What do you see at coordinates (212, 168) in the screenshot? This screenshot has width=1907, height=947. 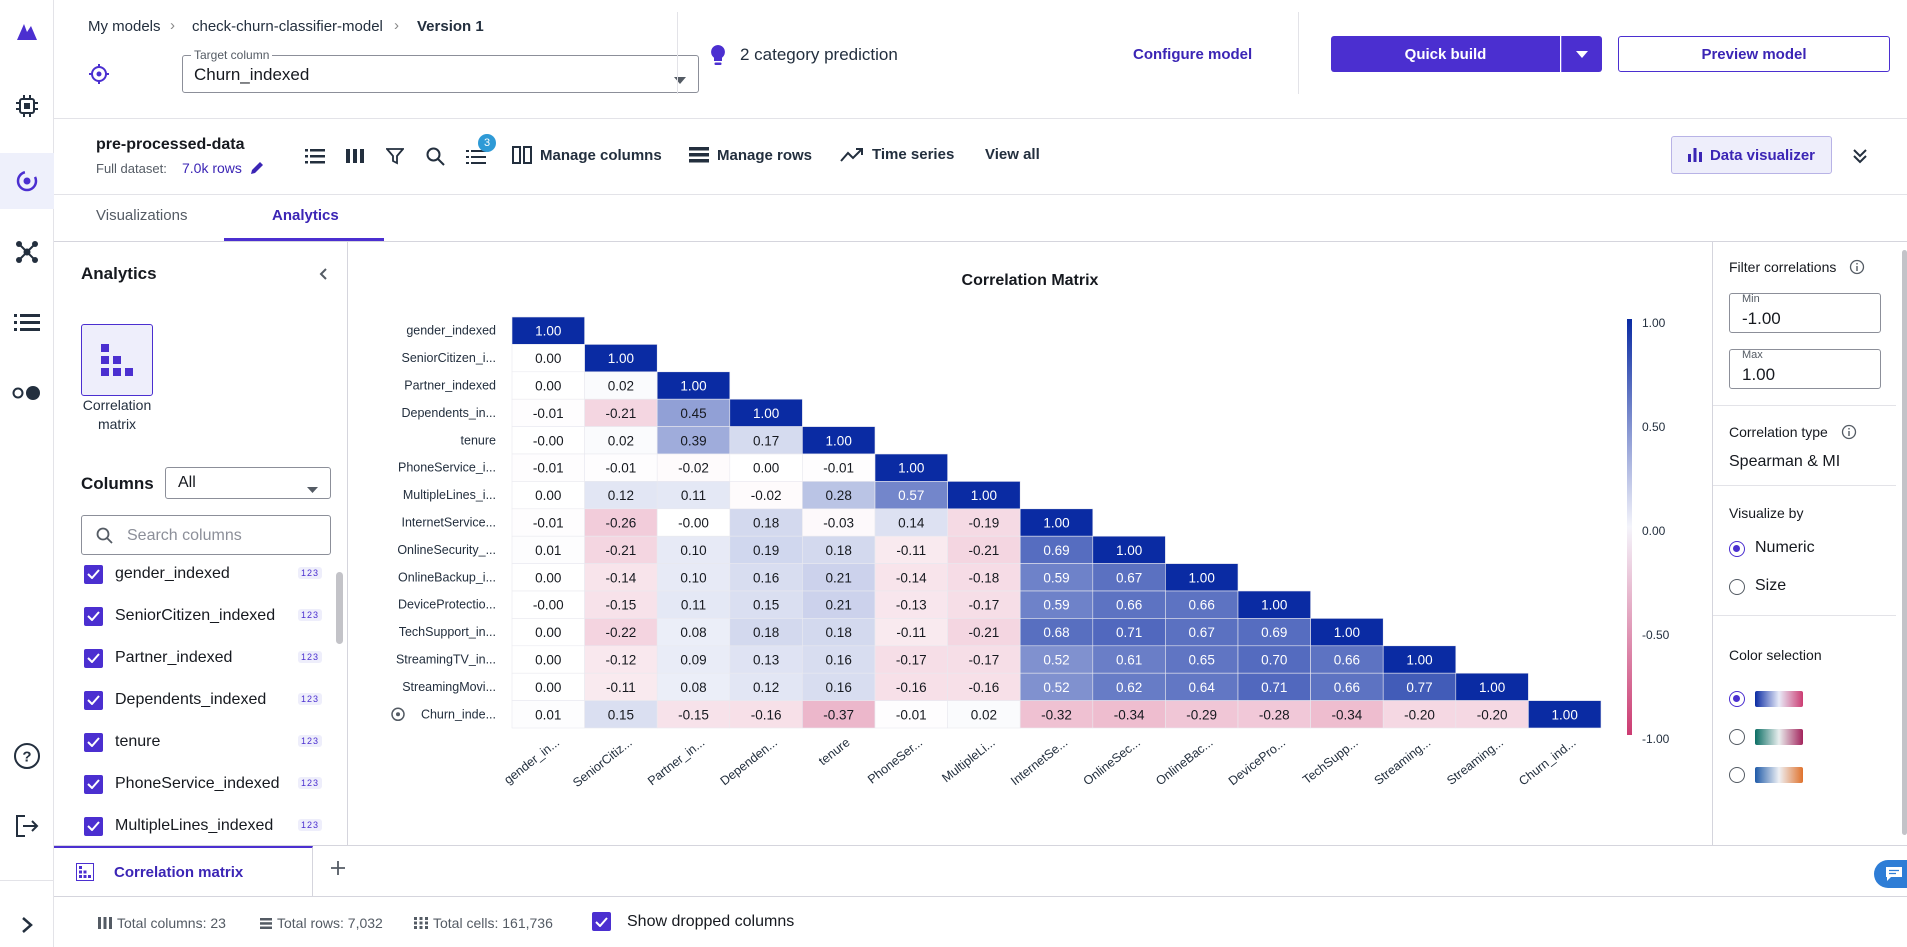 I see `rows-count-link: 7.0k rows` at bounding box center [212, 168].